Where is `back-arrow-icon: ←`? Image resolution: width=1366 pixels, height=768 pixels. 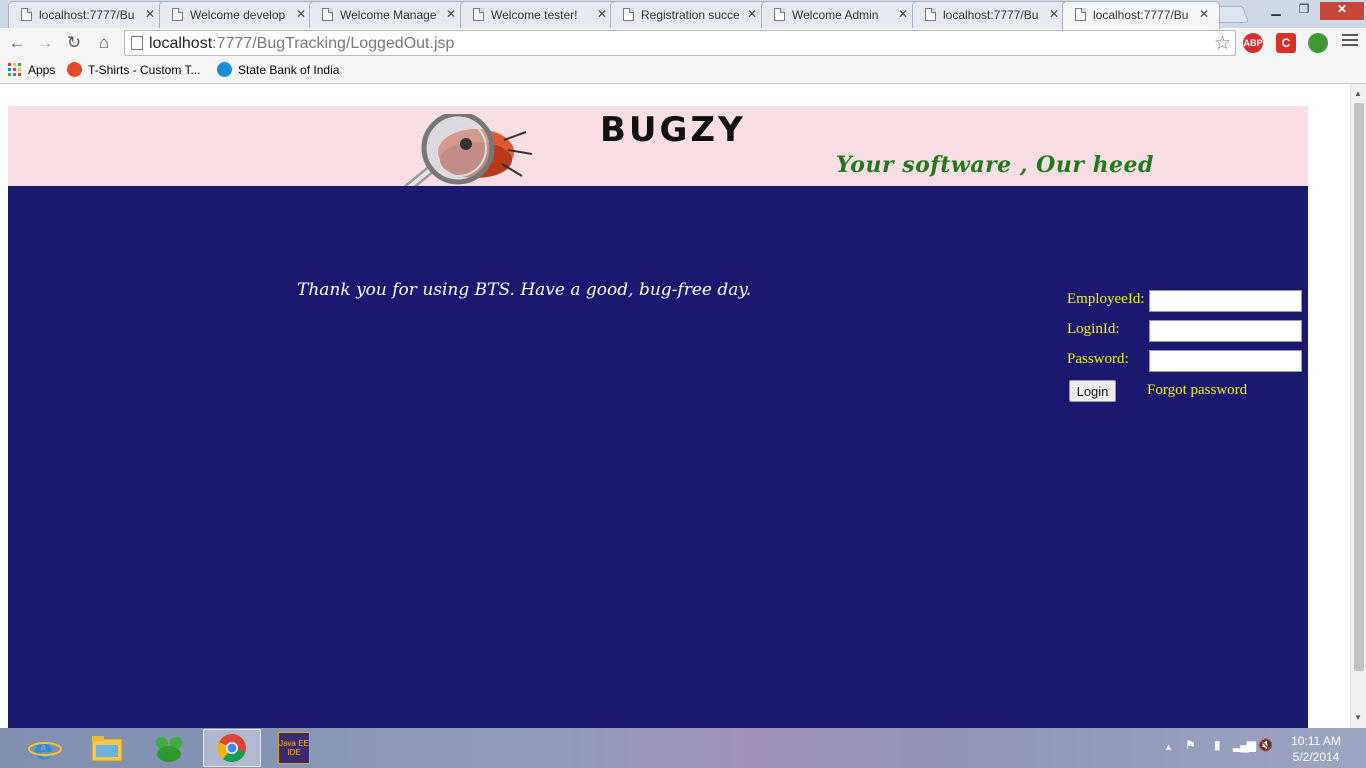 back-arrow-icon: ← is located at coordinates (17, 43).